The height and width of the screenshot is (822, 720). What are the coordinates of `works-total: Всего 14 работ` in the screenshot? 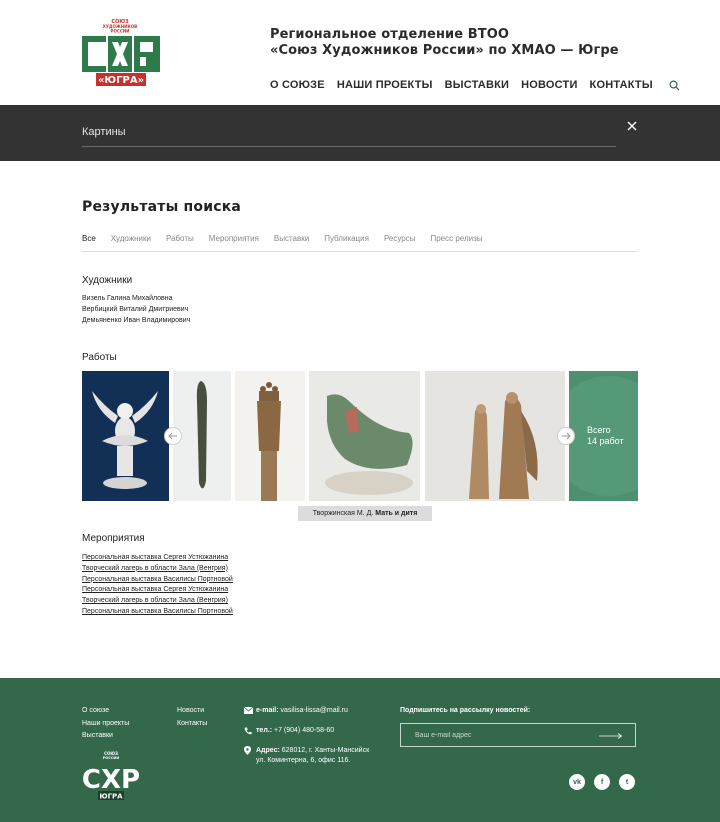 It's located at (605, 436).